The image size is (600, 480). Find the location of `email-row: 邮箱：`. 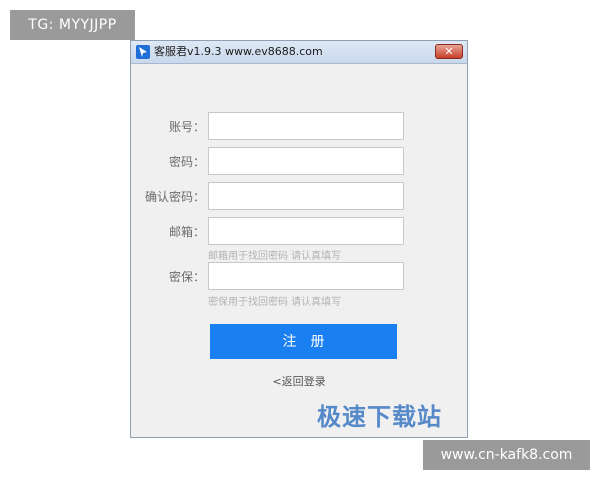

email-row: 邮箱： is located at coordinates (299, 231).